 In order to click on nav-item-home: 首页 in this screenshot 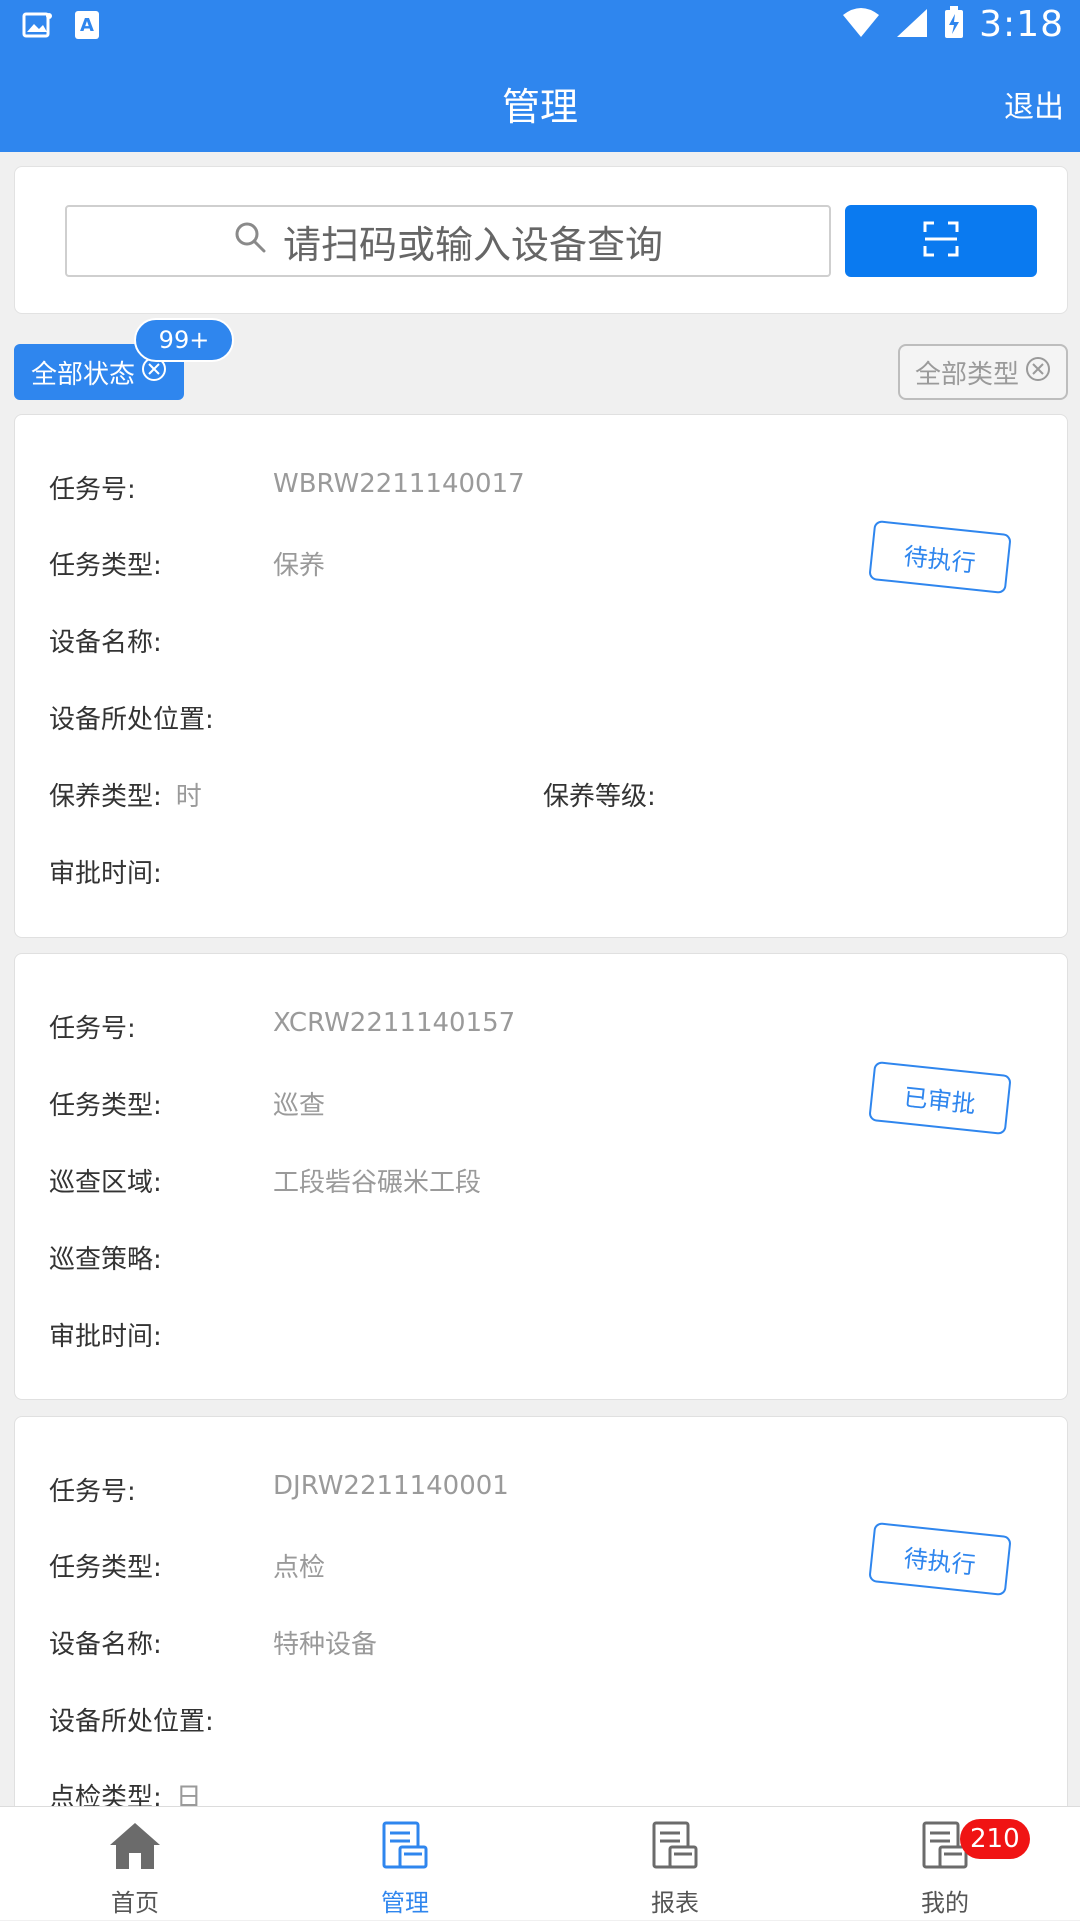, I will do `click(135, 1864)`.